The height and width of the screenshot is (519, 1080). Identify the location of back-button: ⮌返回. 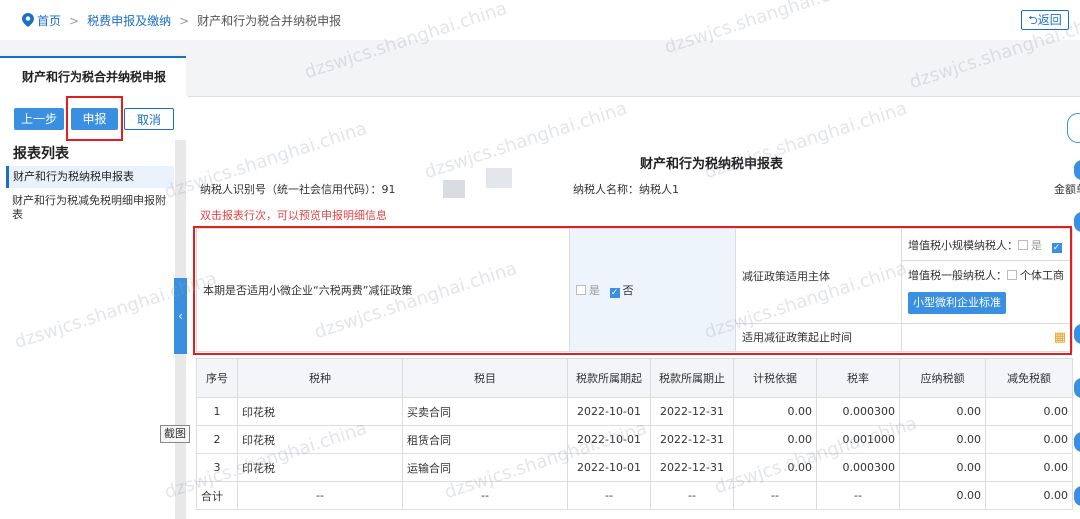
(1045, 20).